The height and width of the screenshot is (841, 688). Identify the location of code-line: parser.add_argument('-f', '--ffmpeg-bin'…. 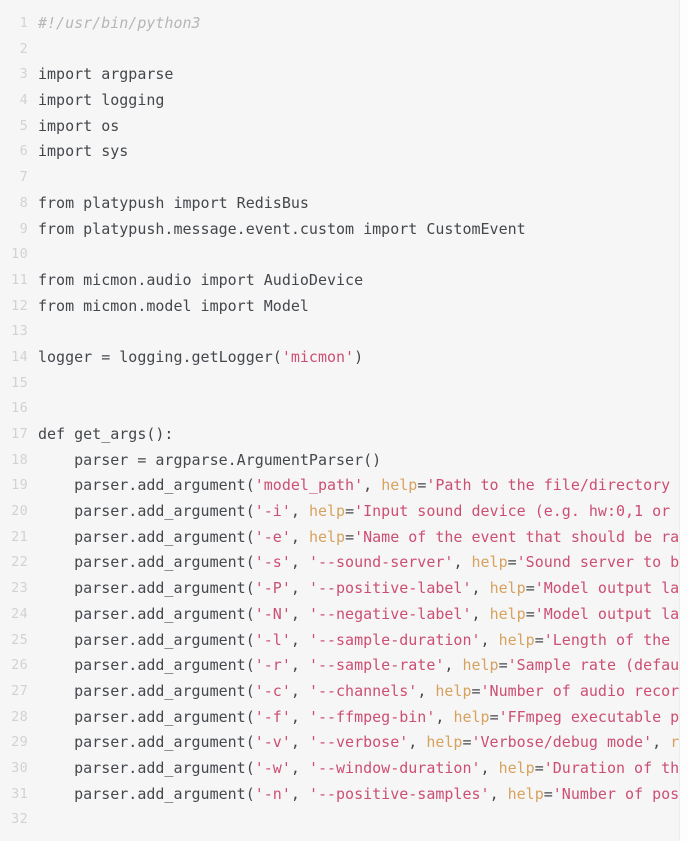
(363, 718).